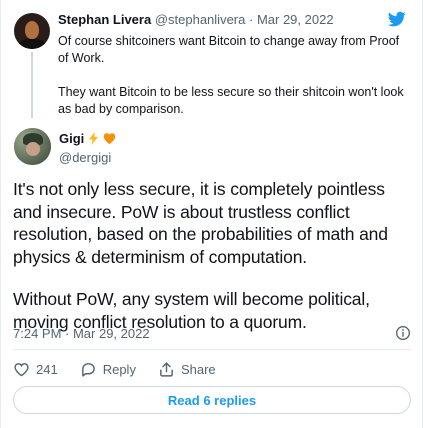 This screenshot has width=423, height=428. I want to click on main-author-name: Gigi, so click(71, 138).